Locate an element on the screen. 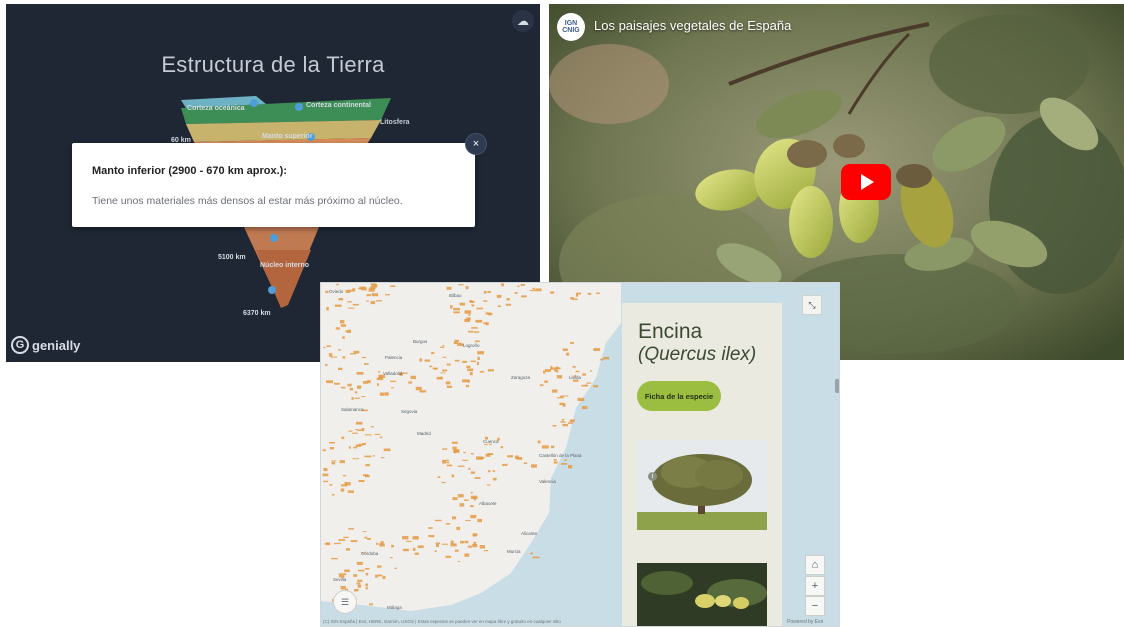 This screenshot has height=627, width=1124. map-place-label: Valladolid is located at coordinates (393, 373).